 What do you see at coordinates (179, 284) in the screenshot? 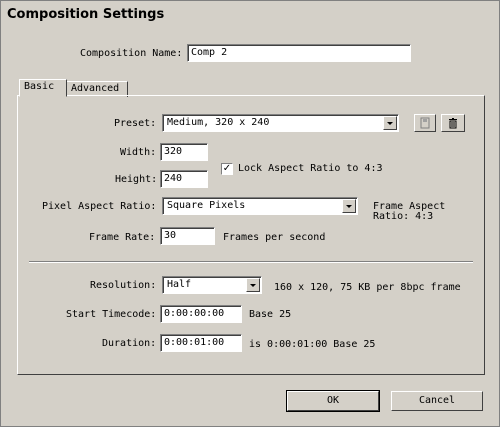
I see `resolution-value: Half` at bounding box center [179, 284].